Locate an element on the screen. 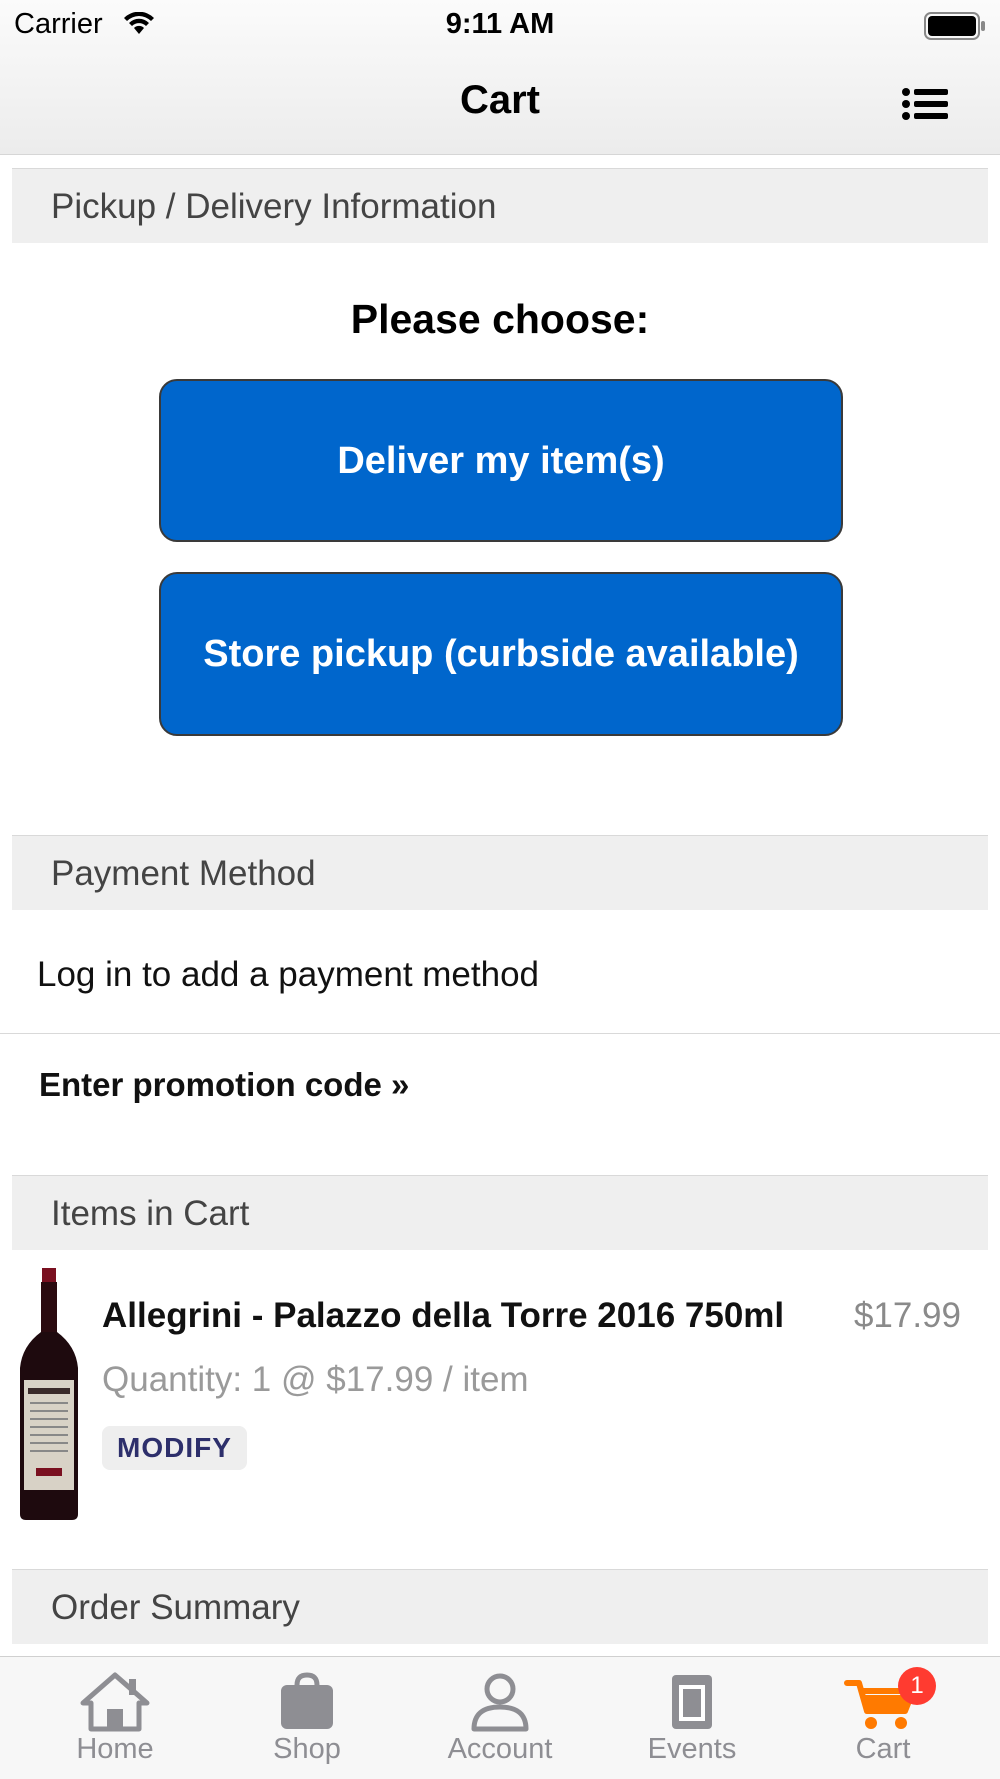 The image size is (1000, 1779). section-title: Pickup / Delivery Information is located at coordinates (274, 206).